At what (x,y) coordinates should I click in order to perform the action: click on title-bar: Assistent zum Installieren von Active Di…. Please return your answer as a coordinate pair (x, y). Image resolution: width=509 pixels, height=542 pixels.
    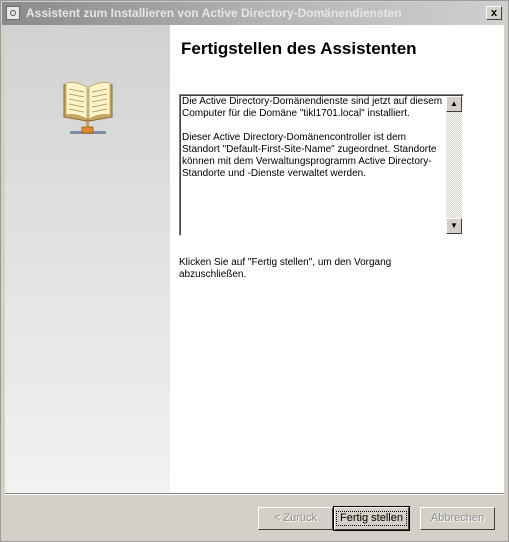
    Looking at the image, I should click on (254, 13).